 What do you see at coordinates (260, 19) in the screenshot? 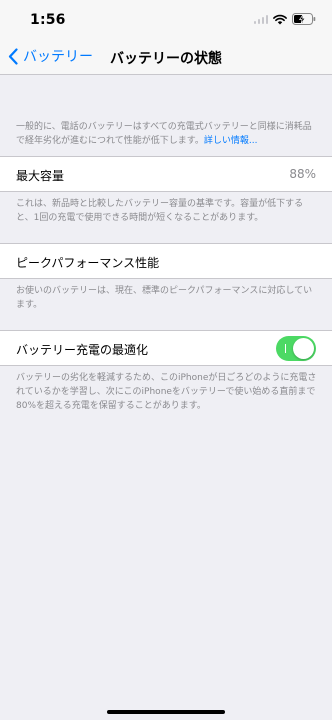
I see `signal-icon` at bounding box center [260, 19].